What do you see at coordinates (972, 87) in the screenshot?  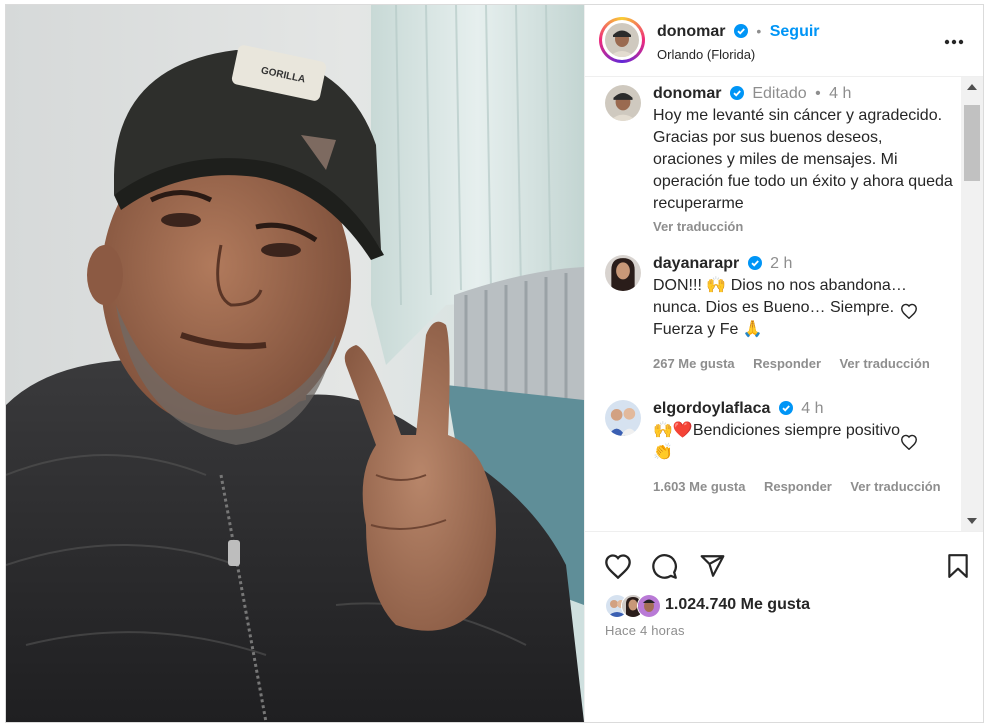 I see `scroll-up-arrow-icon` at bounding box center [972, 87].